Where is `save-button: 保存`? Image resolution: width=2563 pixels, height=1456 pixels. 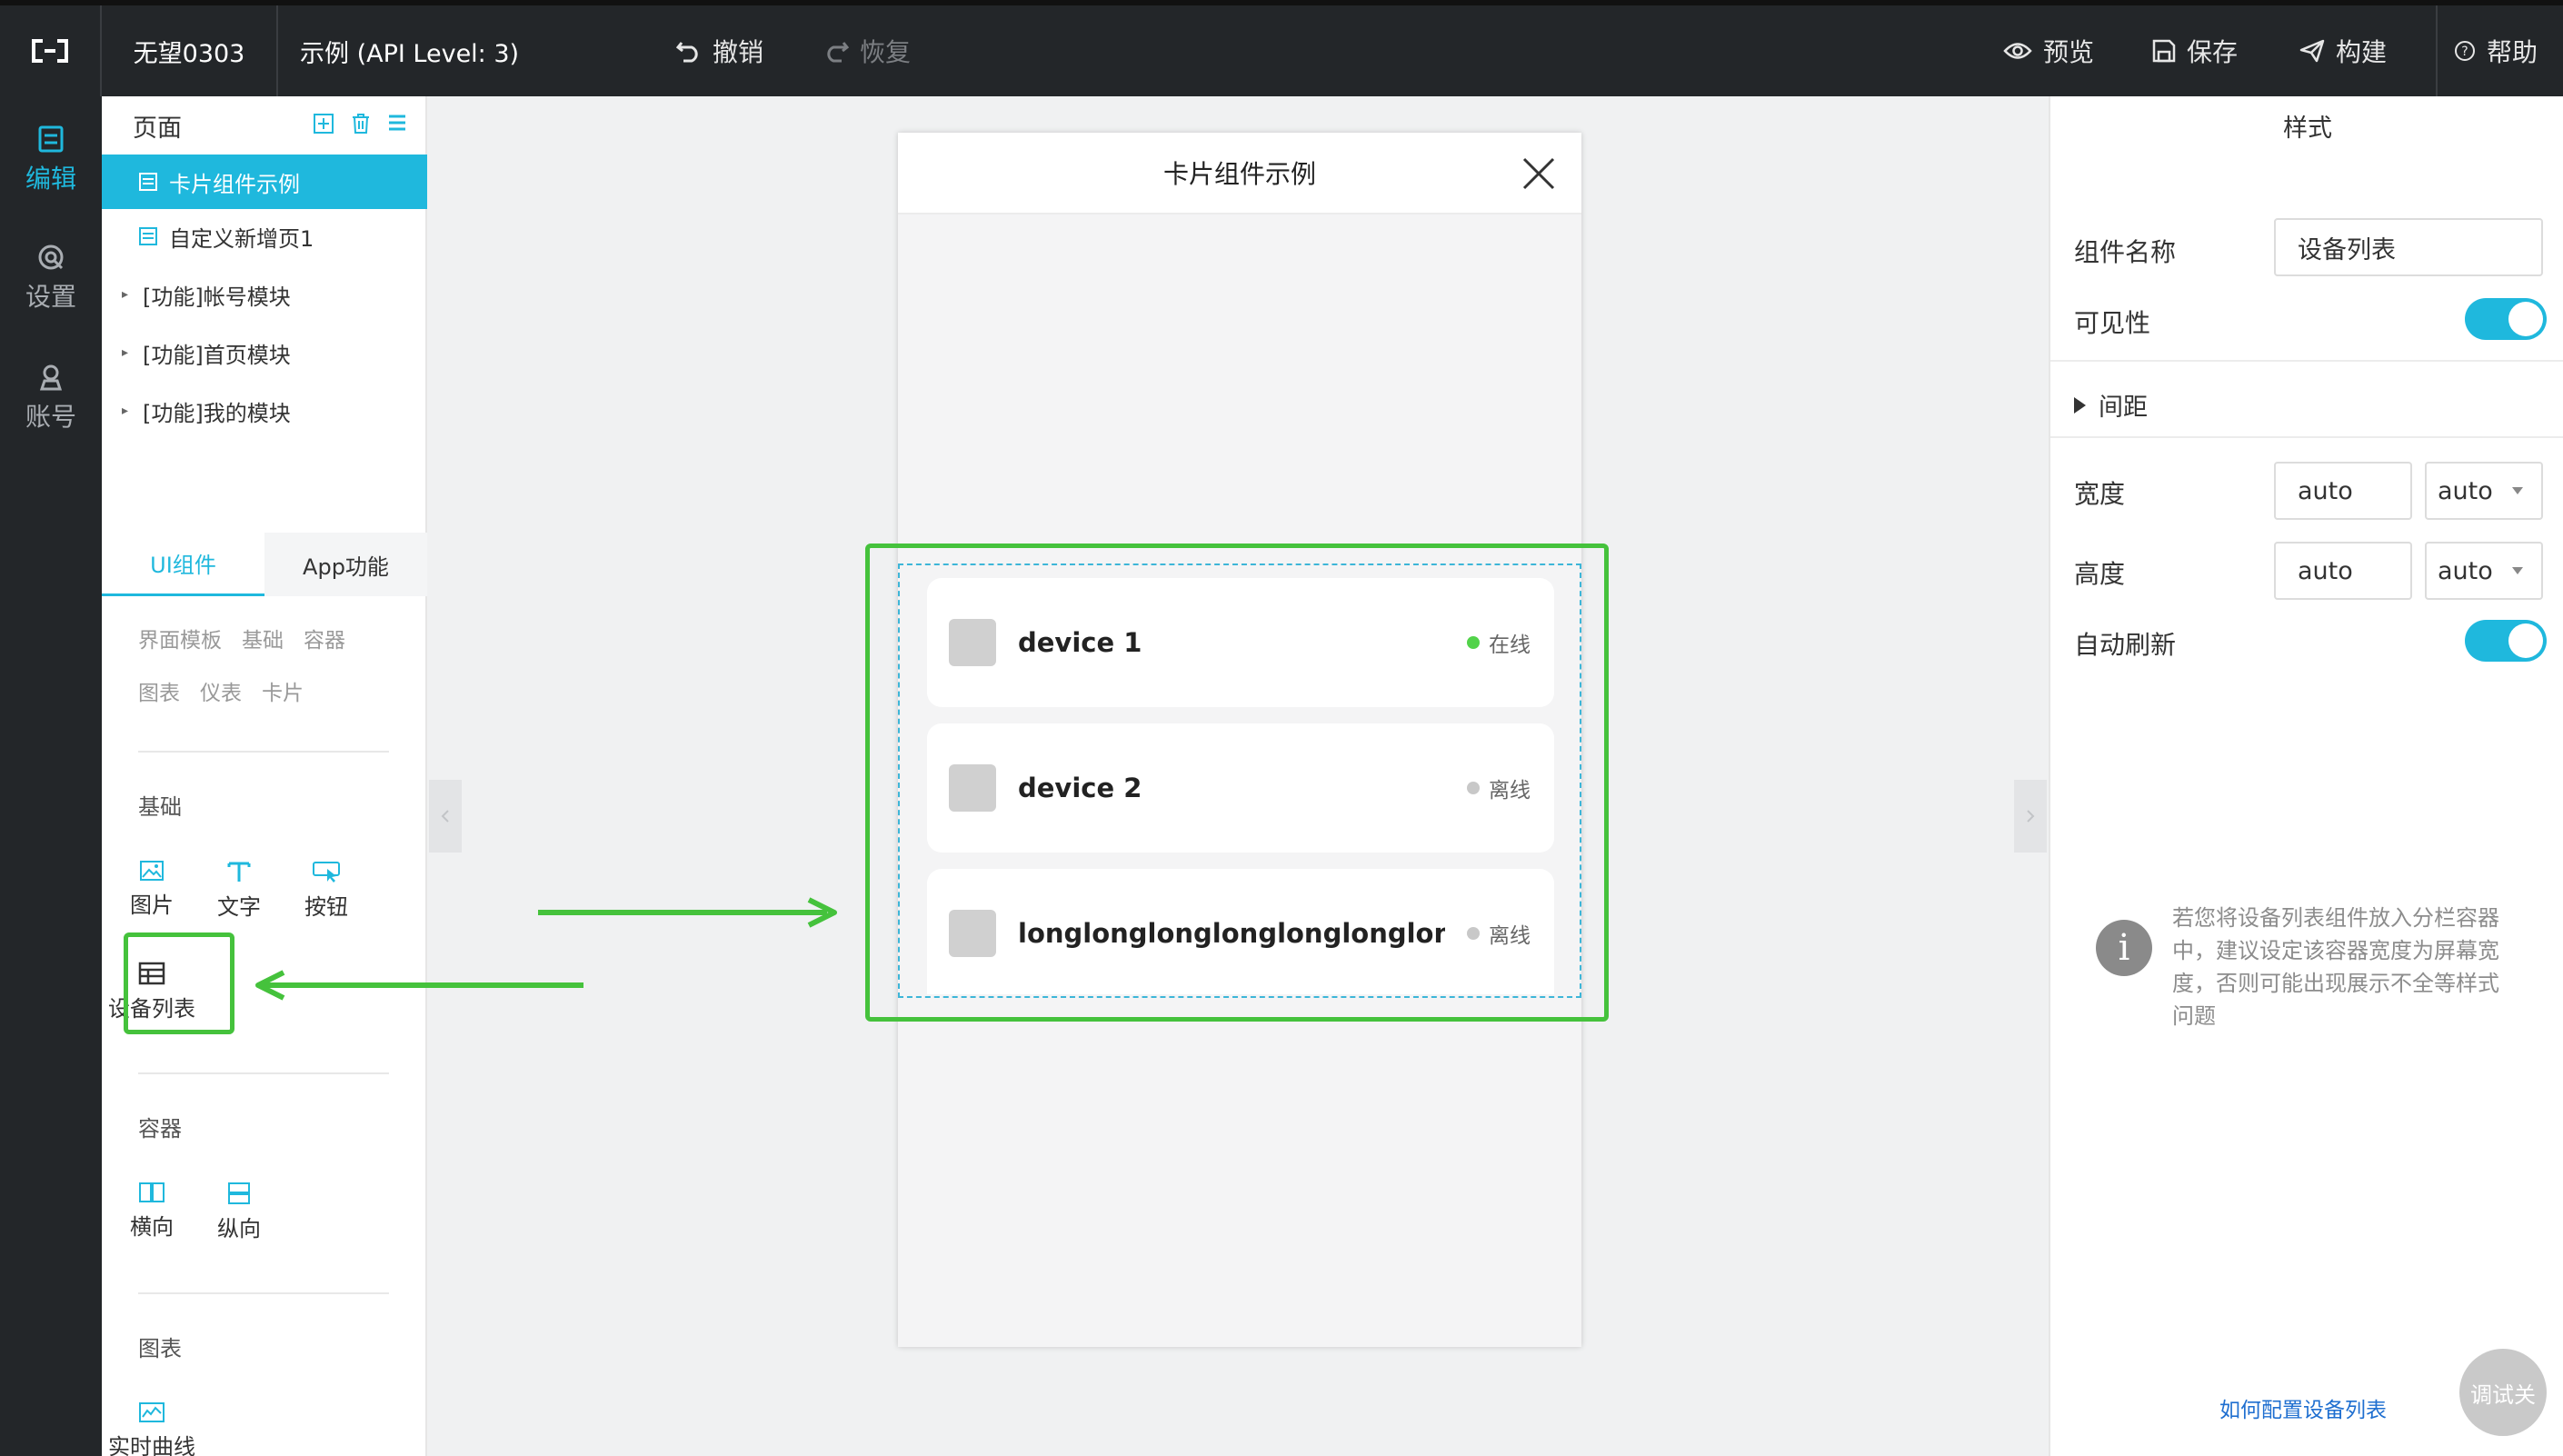 save-button: 保存 is located at coordinates (2195, 50).